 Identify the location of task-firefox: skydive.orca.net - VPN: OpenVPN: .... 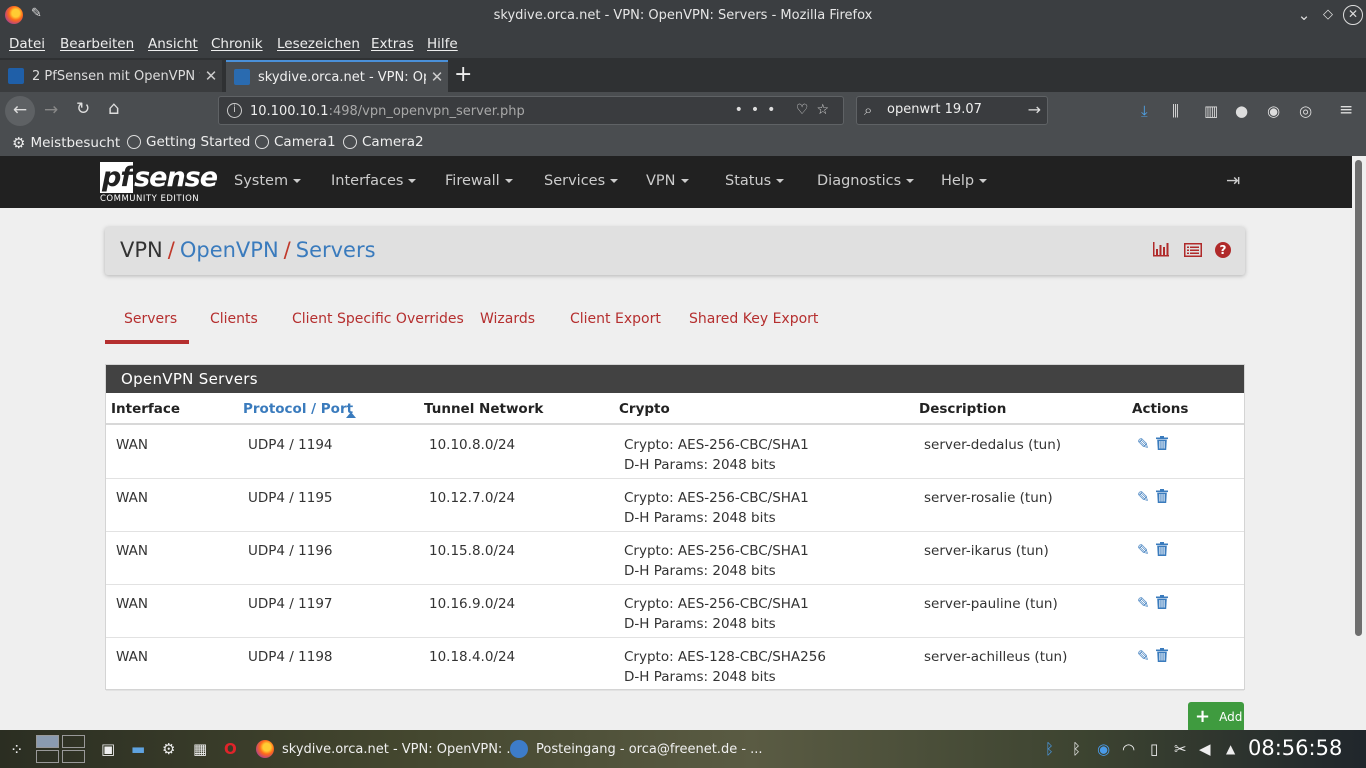
(387, 749).